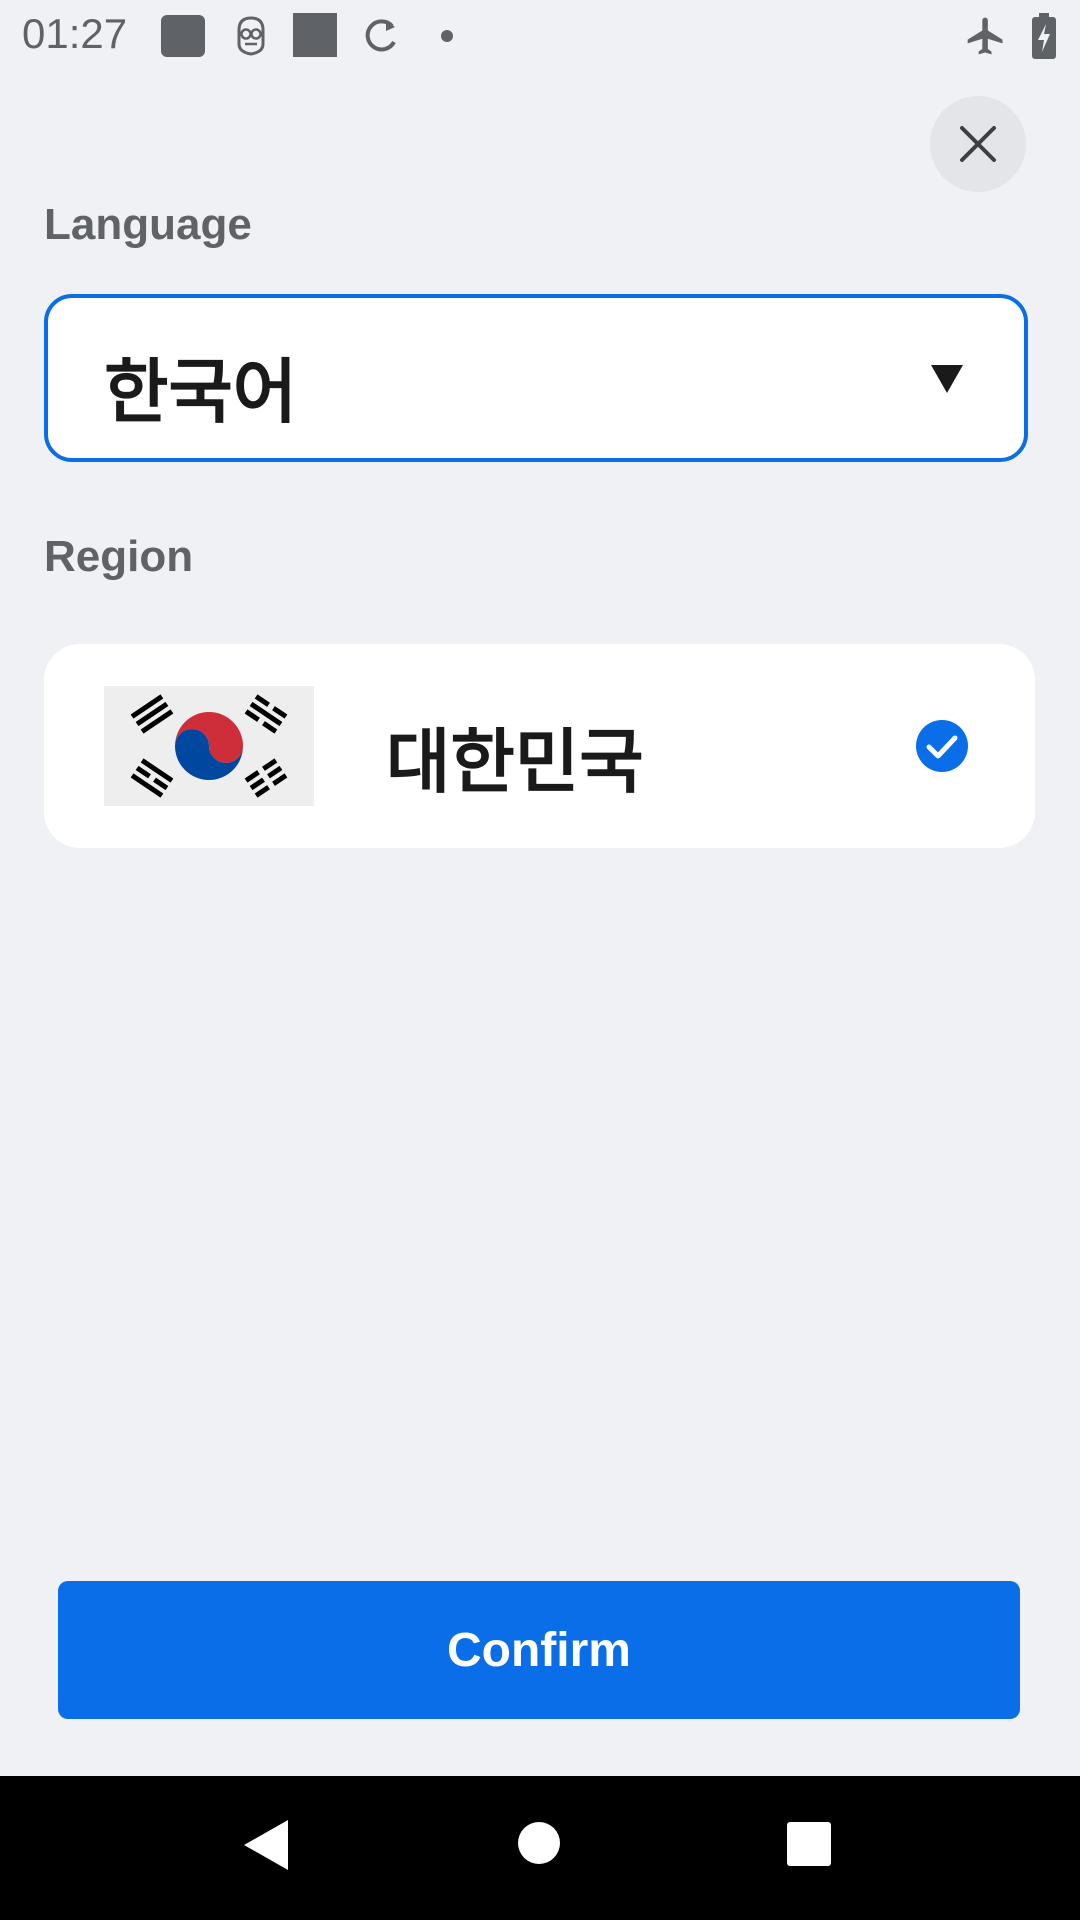 The width and height of the screenshot is (1080, 1920). I want to click on confirm-button: Confirm, so click(539, 1650).